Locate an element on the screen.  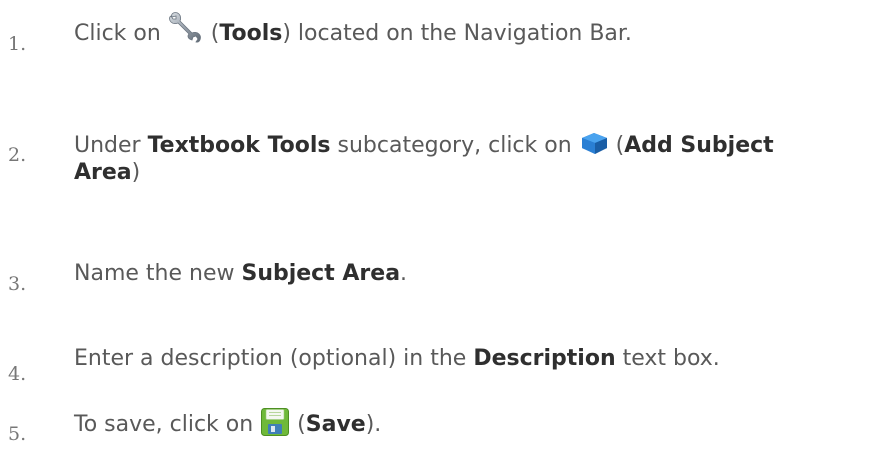
step-number: 4. is located at coordinates (17, 374).